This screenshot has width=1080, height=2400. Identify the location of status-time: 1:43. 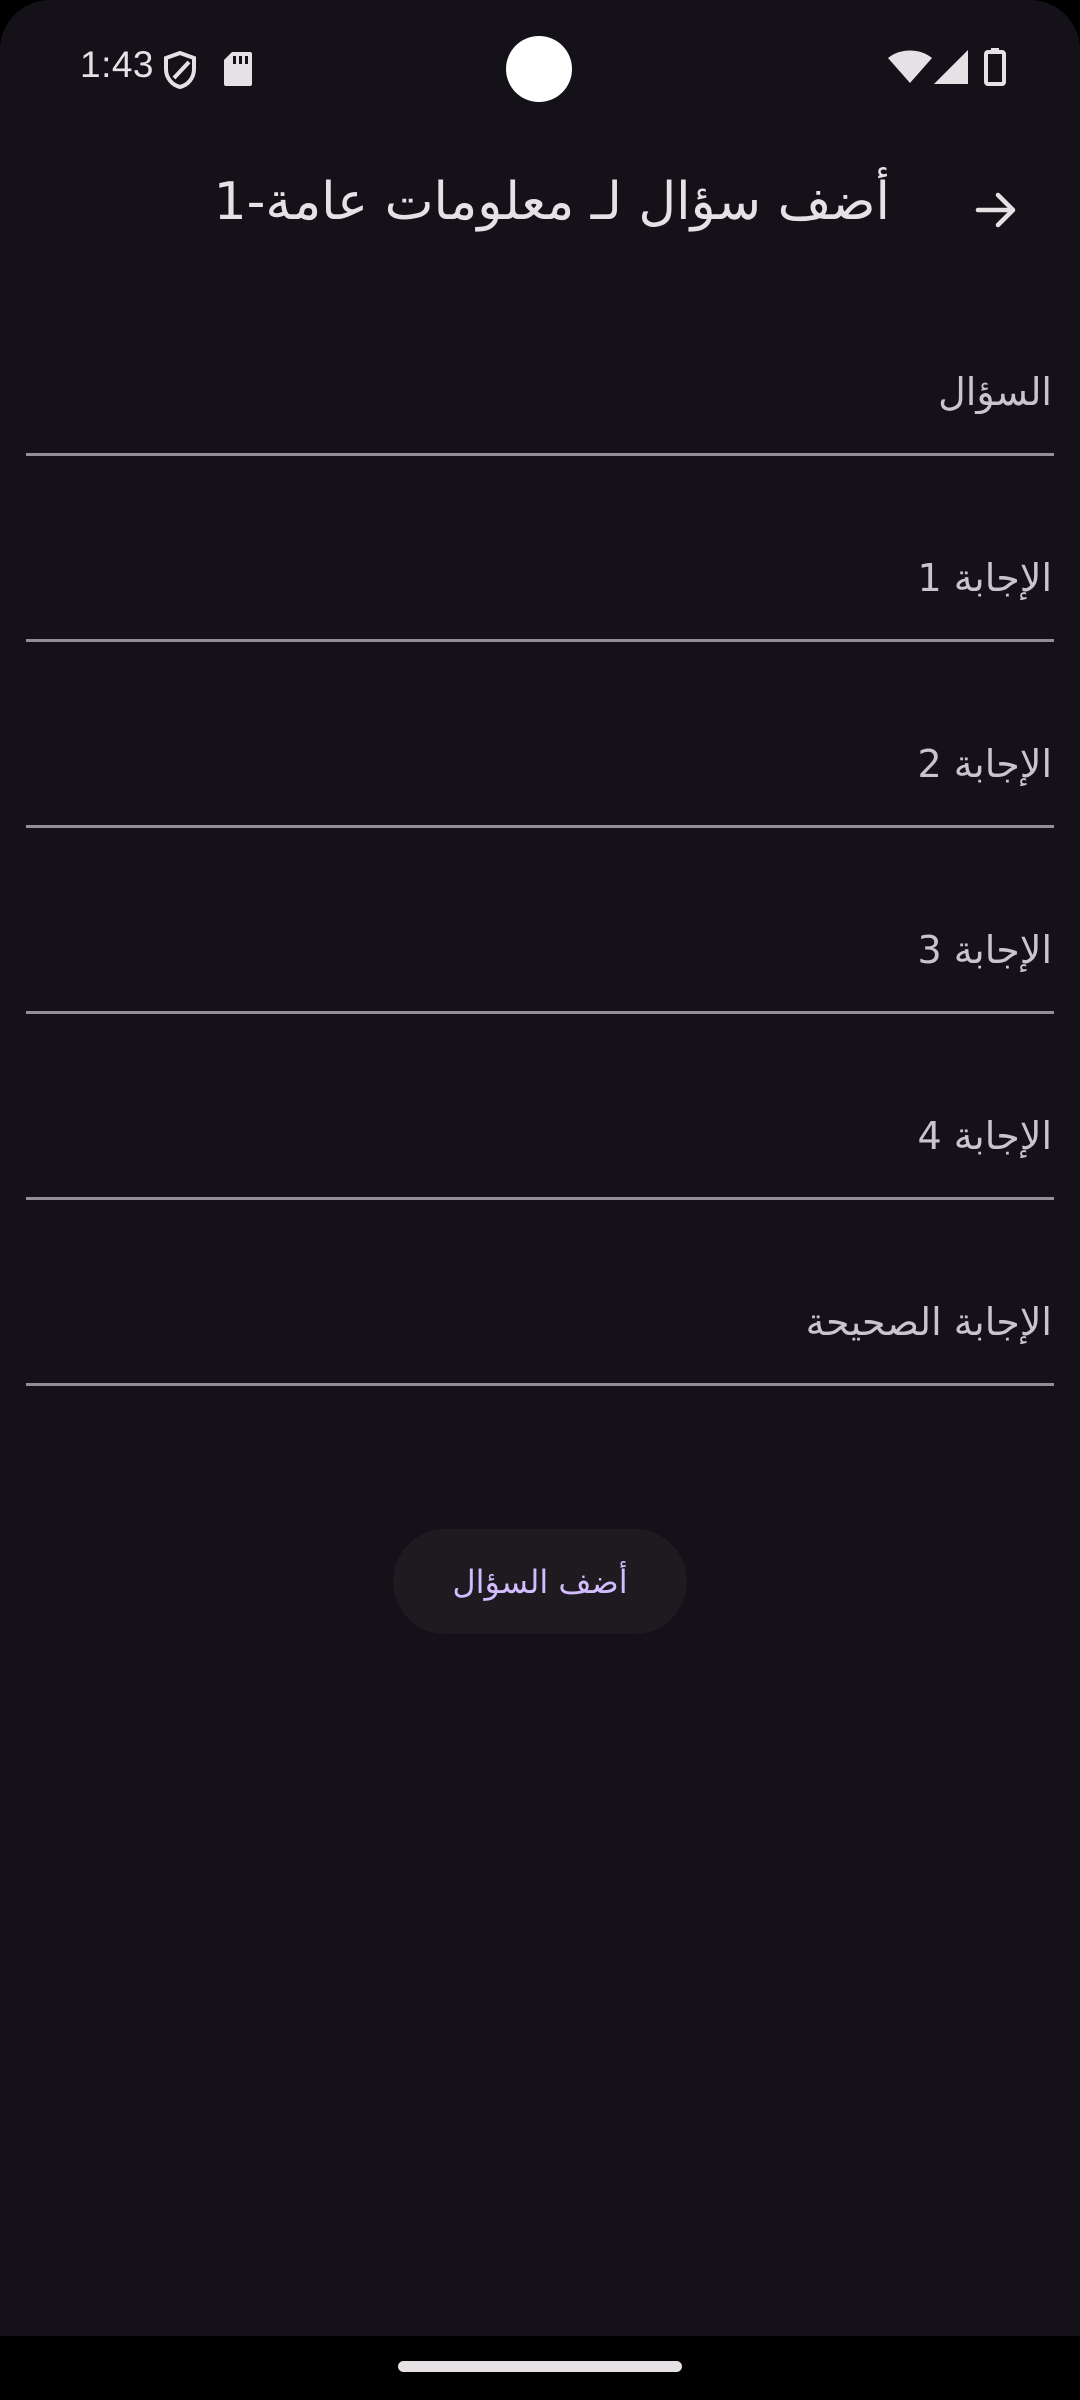
(117, 64).